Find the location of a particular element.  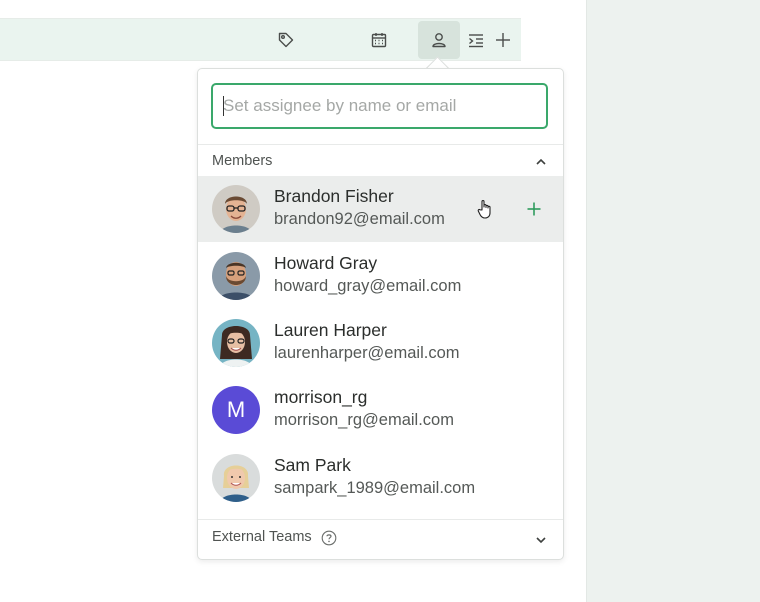

avatar: M is located at coordinates (236, 410).